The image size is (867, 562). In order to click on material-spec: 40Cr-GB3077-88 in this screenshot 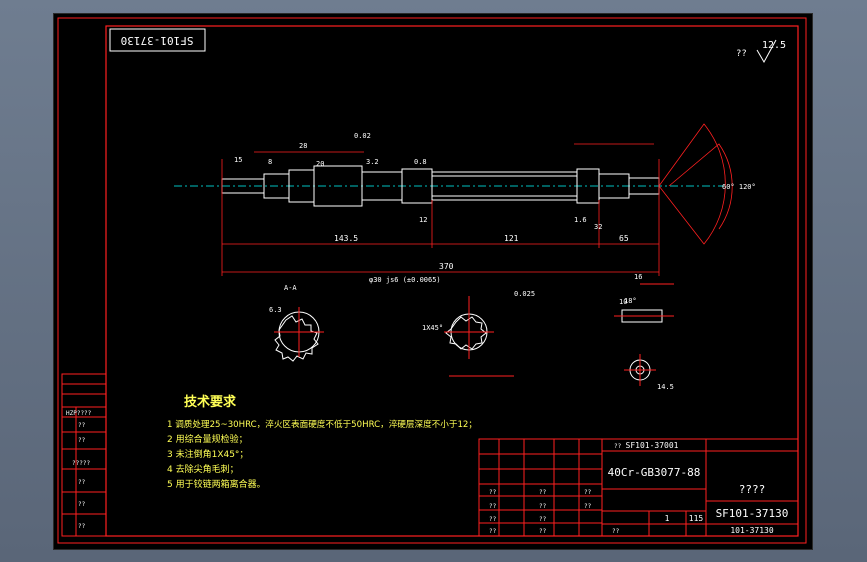, I will do `click(654, 472)`.